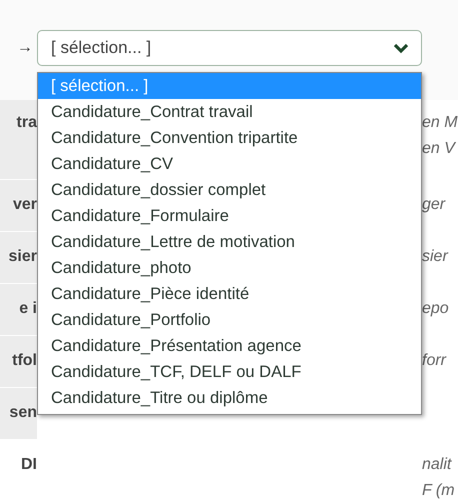  What do you see at coordinates (437, 465) in the screenshot?
I see `row-note: nalit` at bounding box center [437, 465].